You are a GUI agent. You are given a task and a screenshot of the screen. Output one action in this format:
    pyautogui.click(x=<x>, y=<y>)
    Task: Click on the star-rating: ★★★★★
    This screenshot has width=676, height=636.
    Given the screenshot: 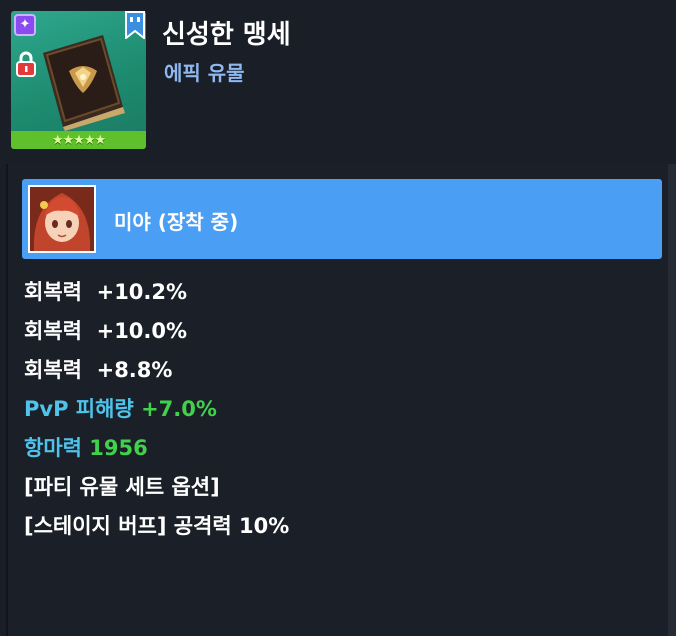 What is the action you would take?
    pyautogui.click(x=78, y=140)
    